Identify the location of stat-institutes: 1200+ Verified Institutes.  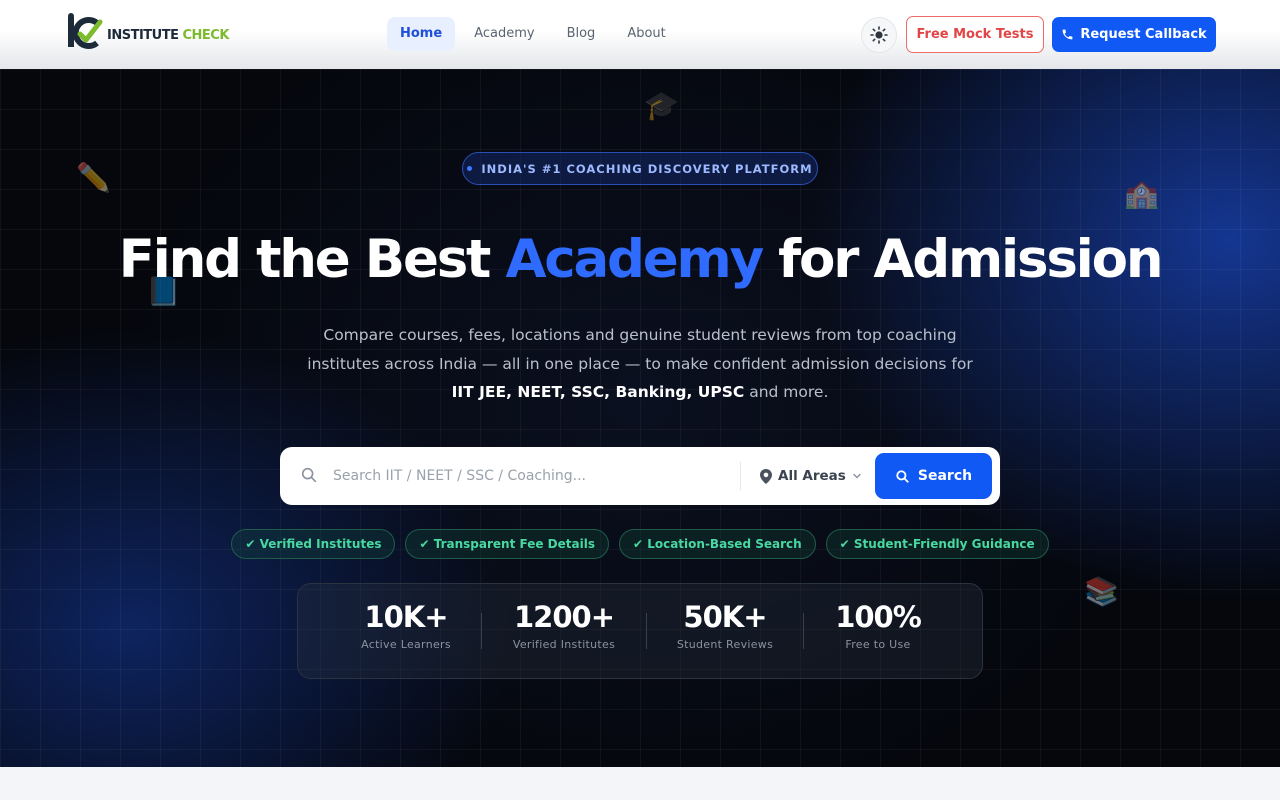
(564, 625).